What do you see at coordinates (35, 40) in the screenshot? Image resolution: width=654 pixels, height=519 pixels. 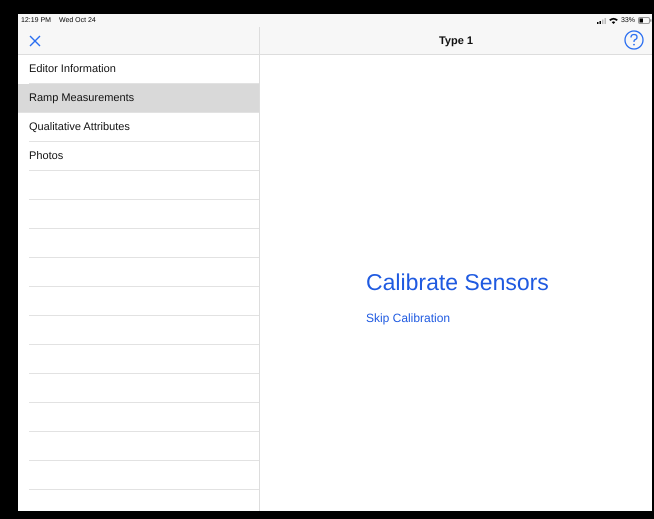 I see `close-button` at bounding box center [35, 40].